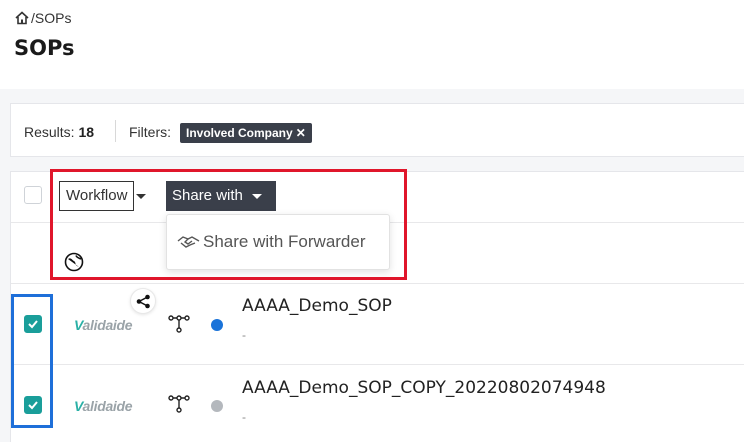  I want to click on results-bar: Results: 18 Filters: Involved Company ✕, so click(377, 130).